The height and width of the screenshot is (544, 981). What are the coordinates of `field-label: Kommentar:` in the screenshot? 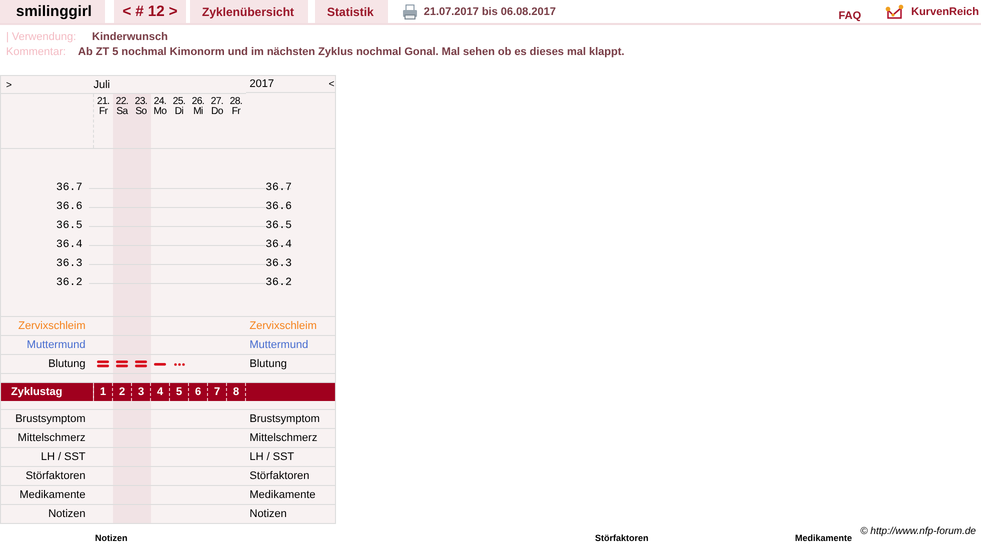 It's located at (36, 52).